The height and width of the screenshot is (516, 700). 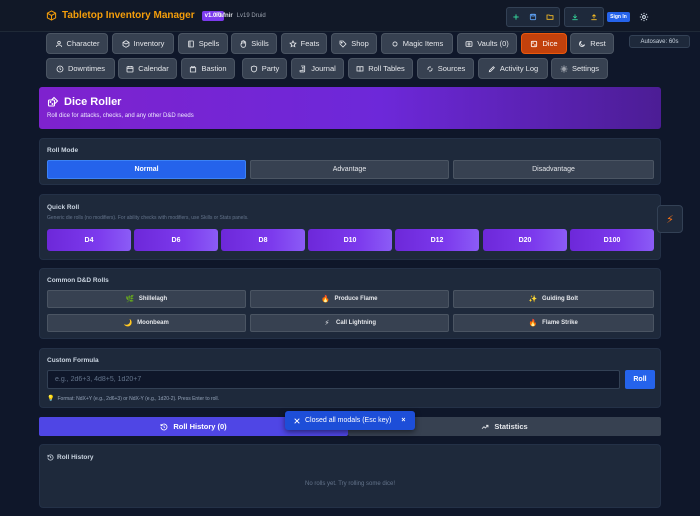 I want to click on nav-party: Party, so click(x=264, y=68).